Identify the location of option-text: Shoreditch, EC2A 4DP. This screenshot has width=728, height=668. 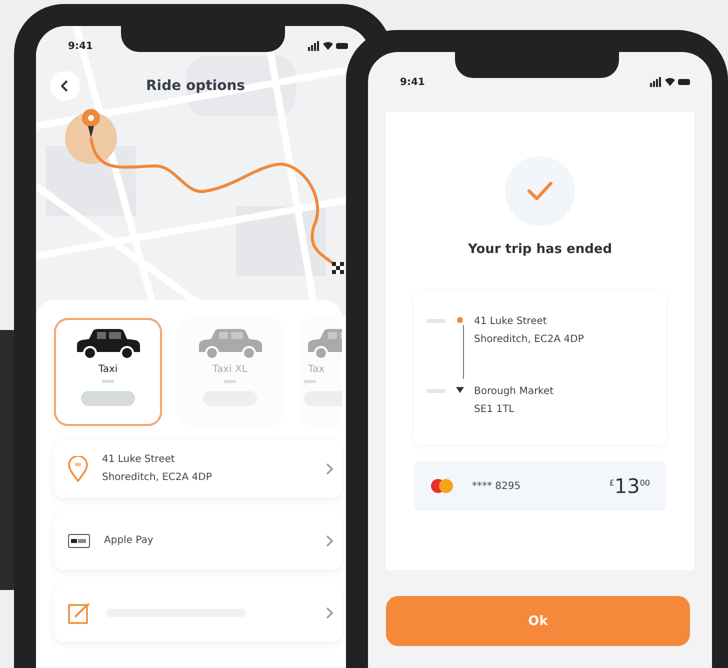
(157, 478).